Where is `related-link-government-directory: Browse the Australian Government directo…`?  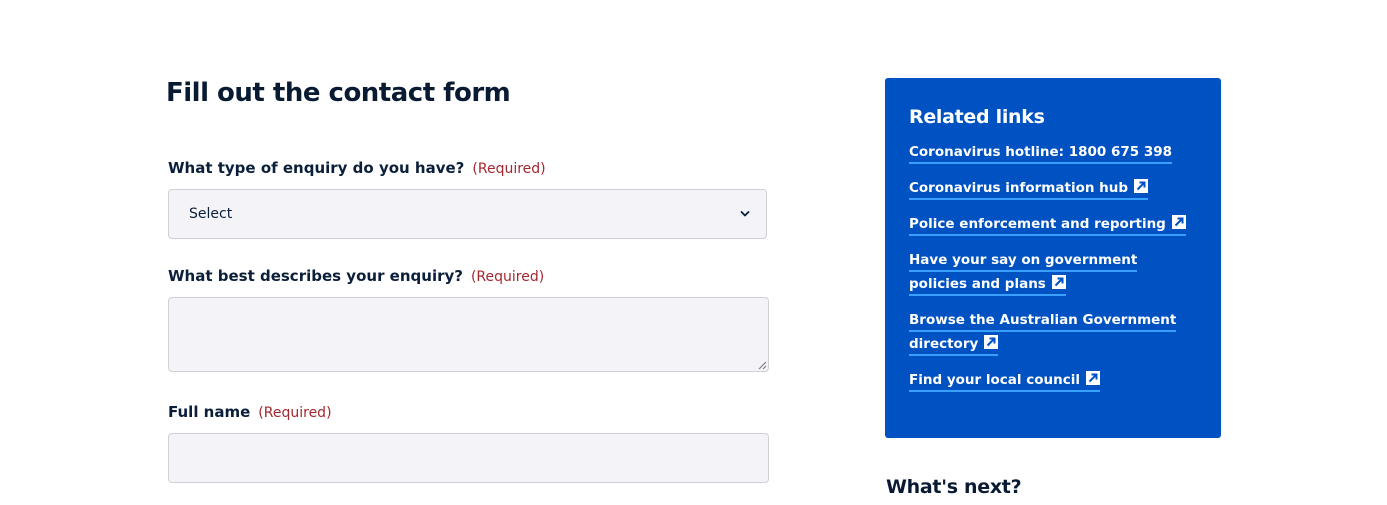 related-link-government-directory: Browse the Australian Government directo… is located at coordinates (1049, 332).